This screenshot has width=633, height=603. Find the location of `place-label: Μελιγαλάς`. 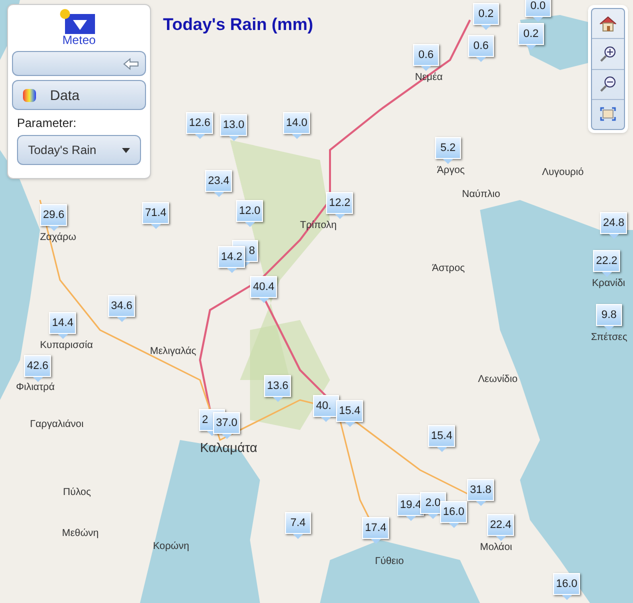

place-label: Μελιγαλάς is located at coordinates (173, 352).